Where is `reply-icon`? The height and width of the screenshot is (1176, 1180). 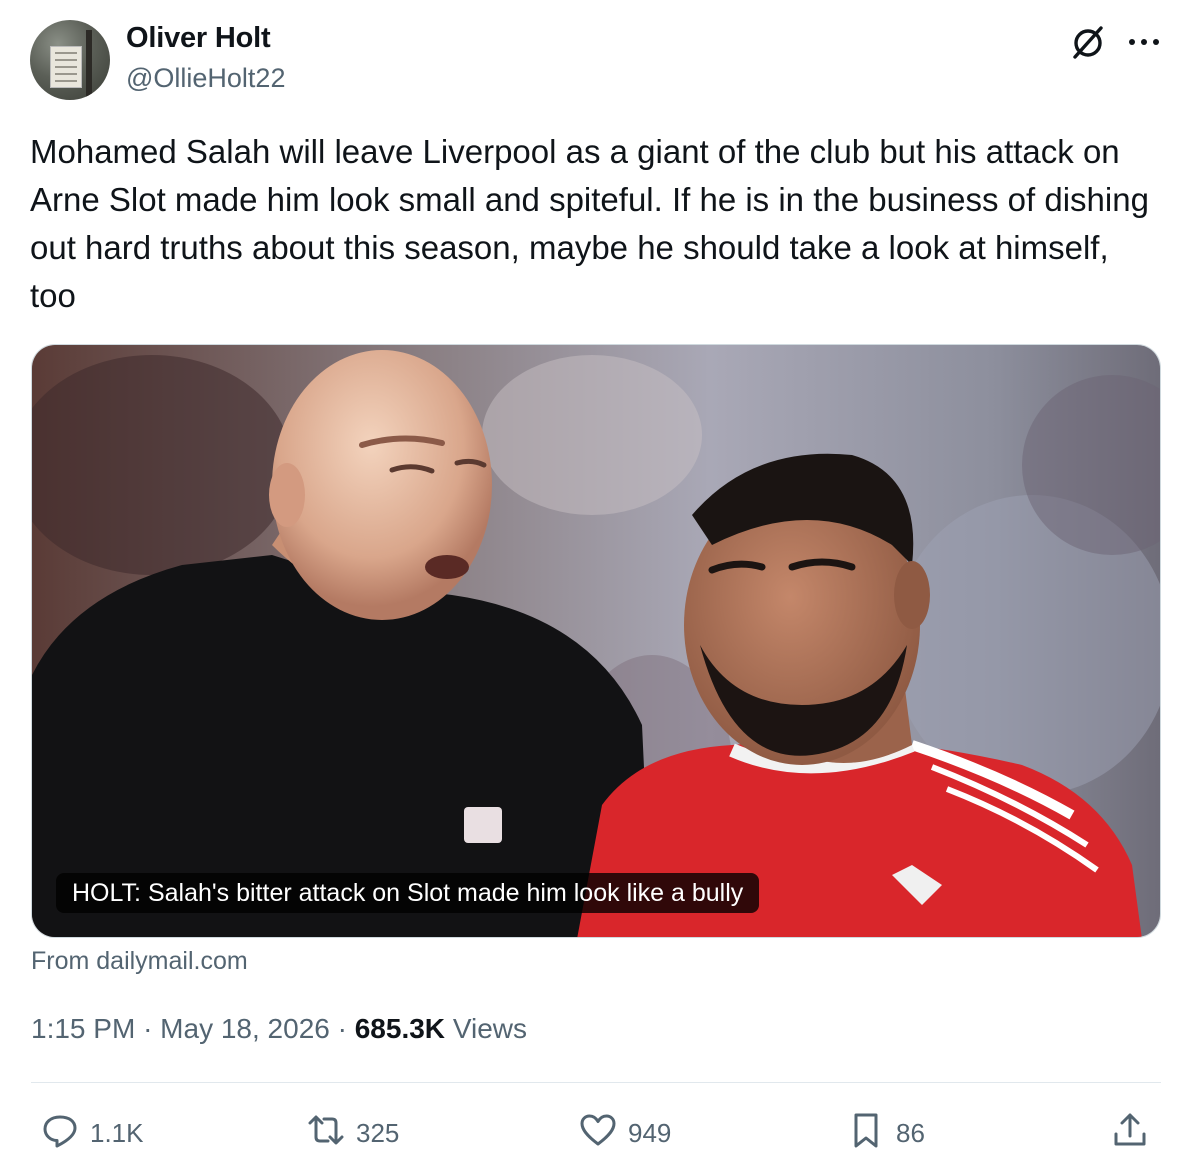 reply-icon is located at coordinates (60, 1133).